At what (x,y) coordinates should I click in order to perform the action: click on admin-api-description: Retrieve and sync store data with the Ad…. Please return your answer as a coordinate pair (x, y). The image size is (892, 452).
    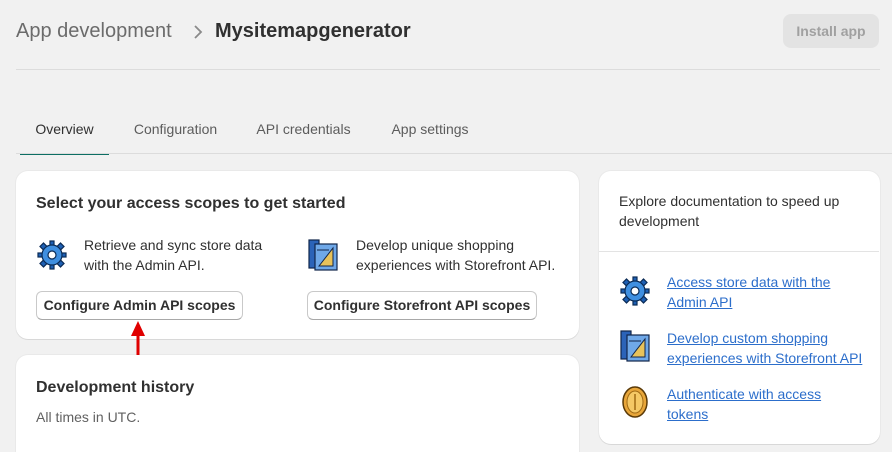
    Looking at the image, I should click on (173, 255).